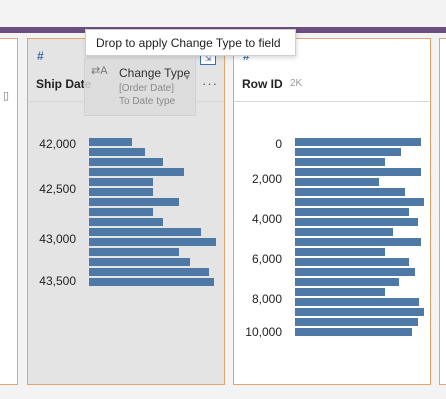  What do you see at coordinates (6, 96) in the screenshot?
I see `field-type-icon: ▯` at bounding box center [6, 96].